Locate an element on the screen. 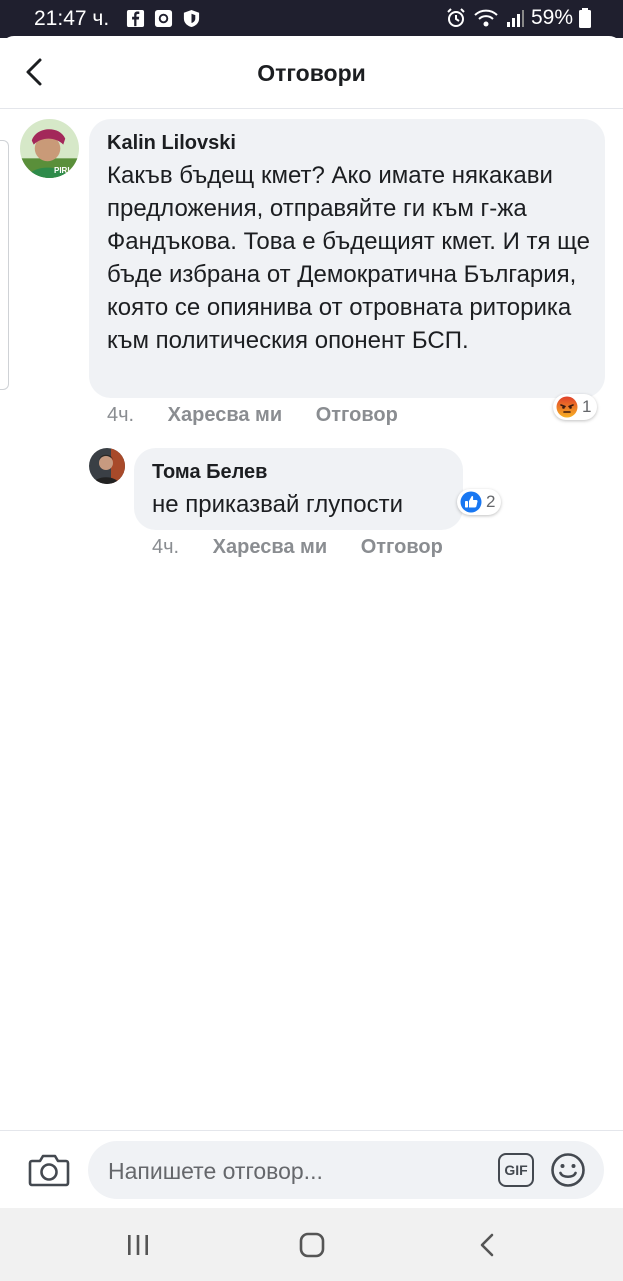 The height and width of the screenshot is (1281, 623). battery-icon is located at coordinates (585, 18).